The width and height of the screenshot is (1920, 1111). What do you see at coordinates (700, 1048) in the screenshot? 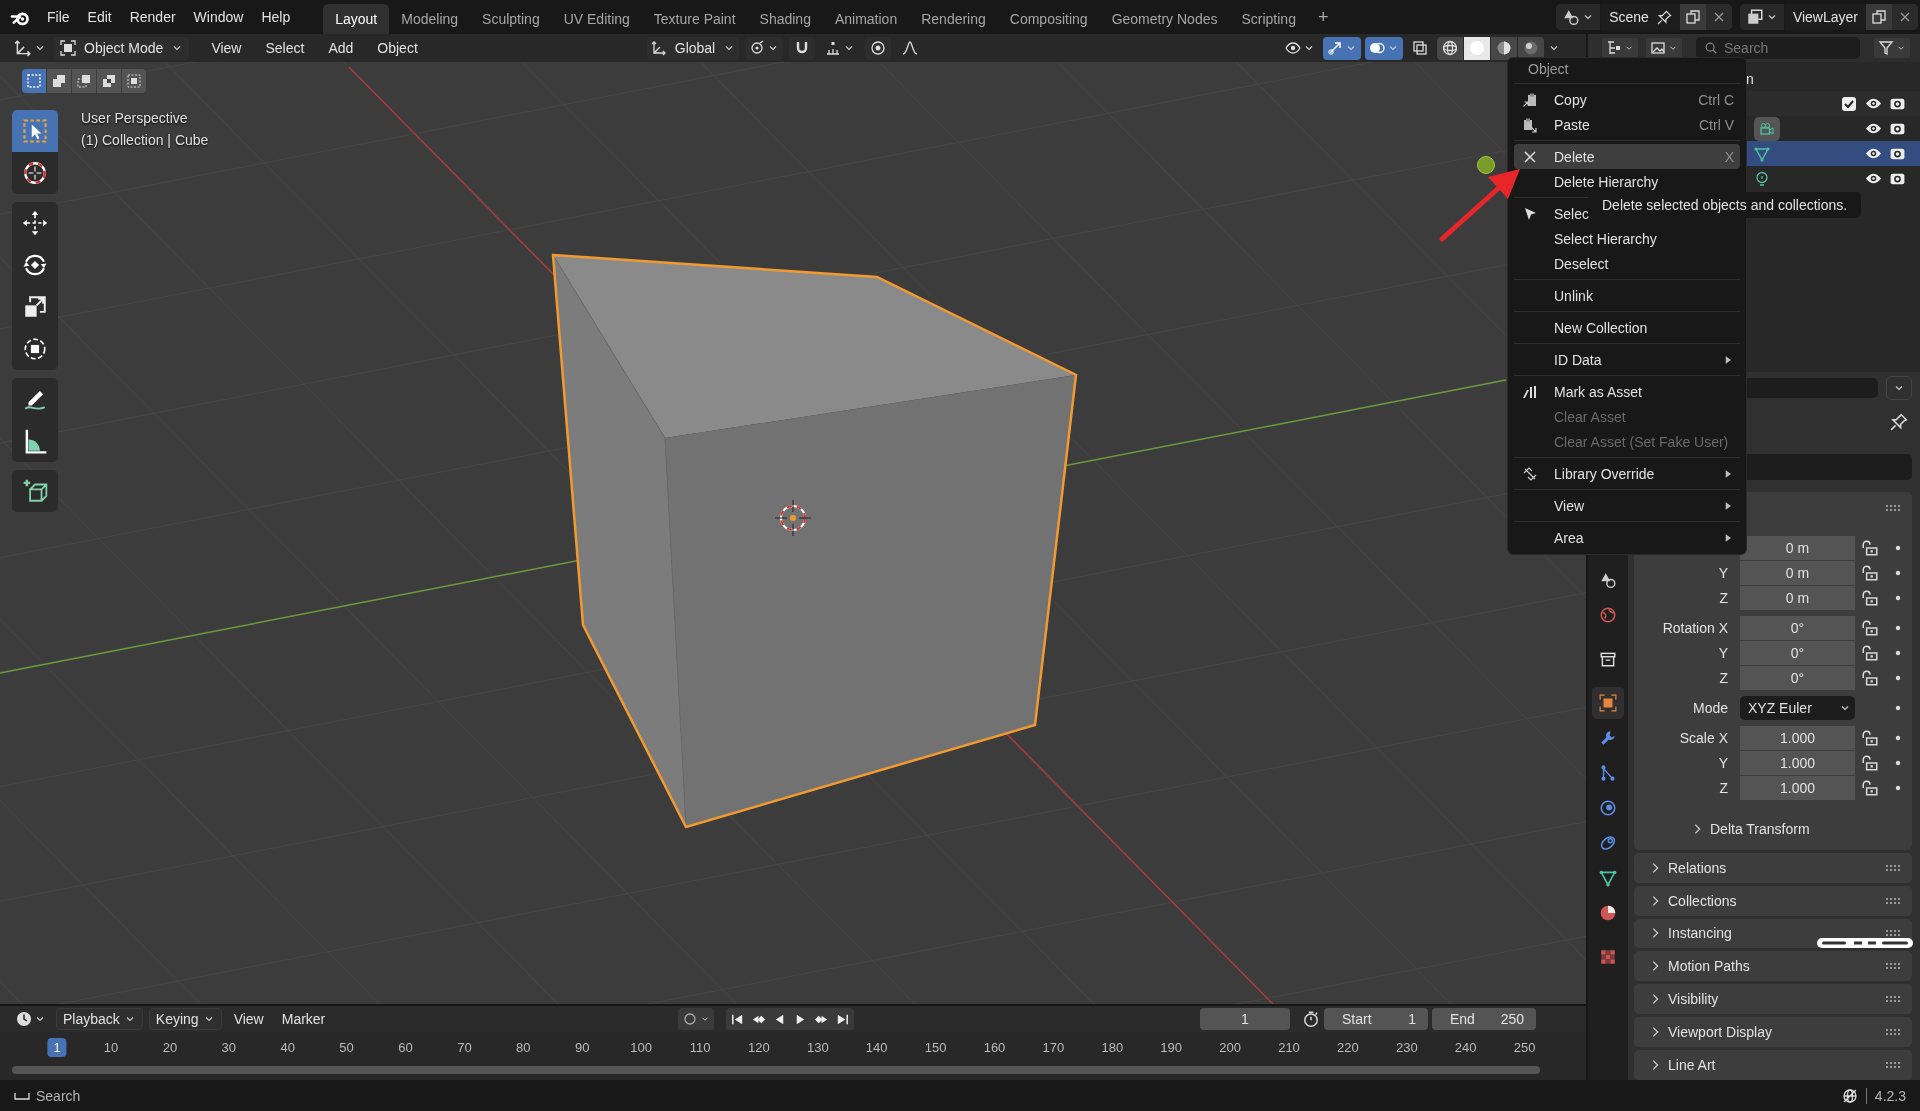
I see `frame-number: 110` at bounding box center [700, 1048].